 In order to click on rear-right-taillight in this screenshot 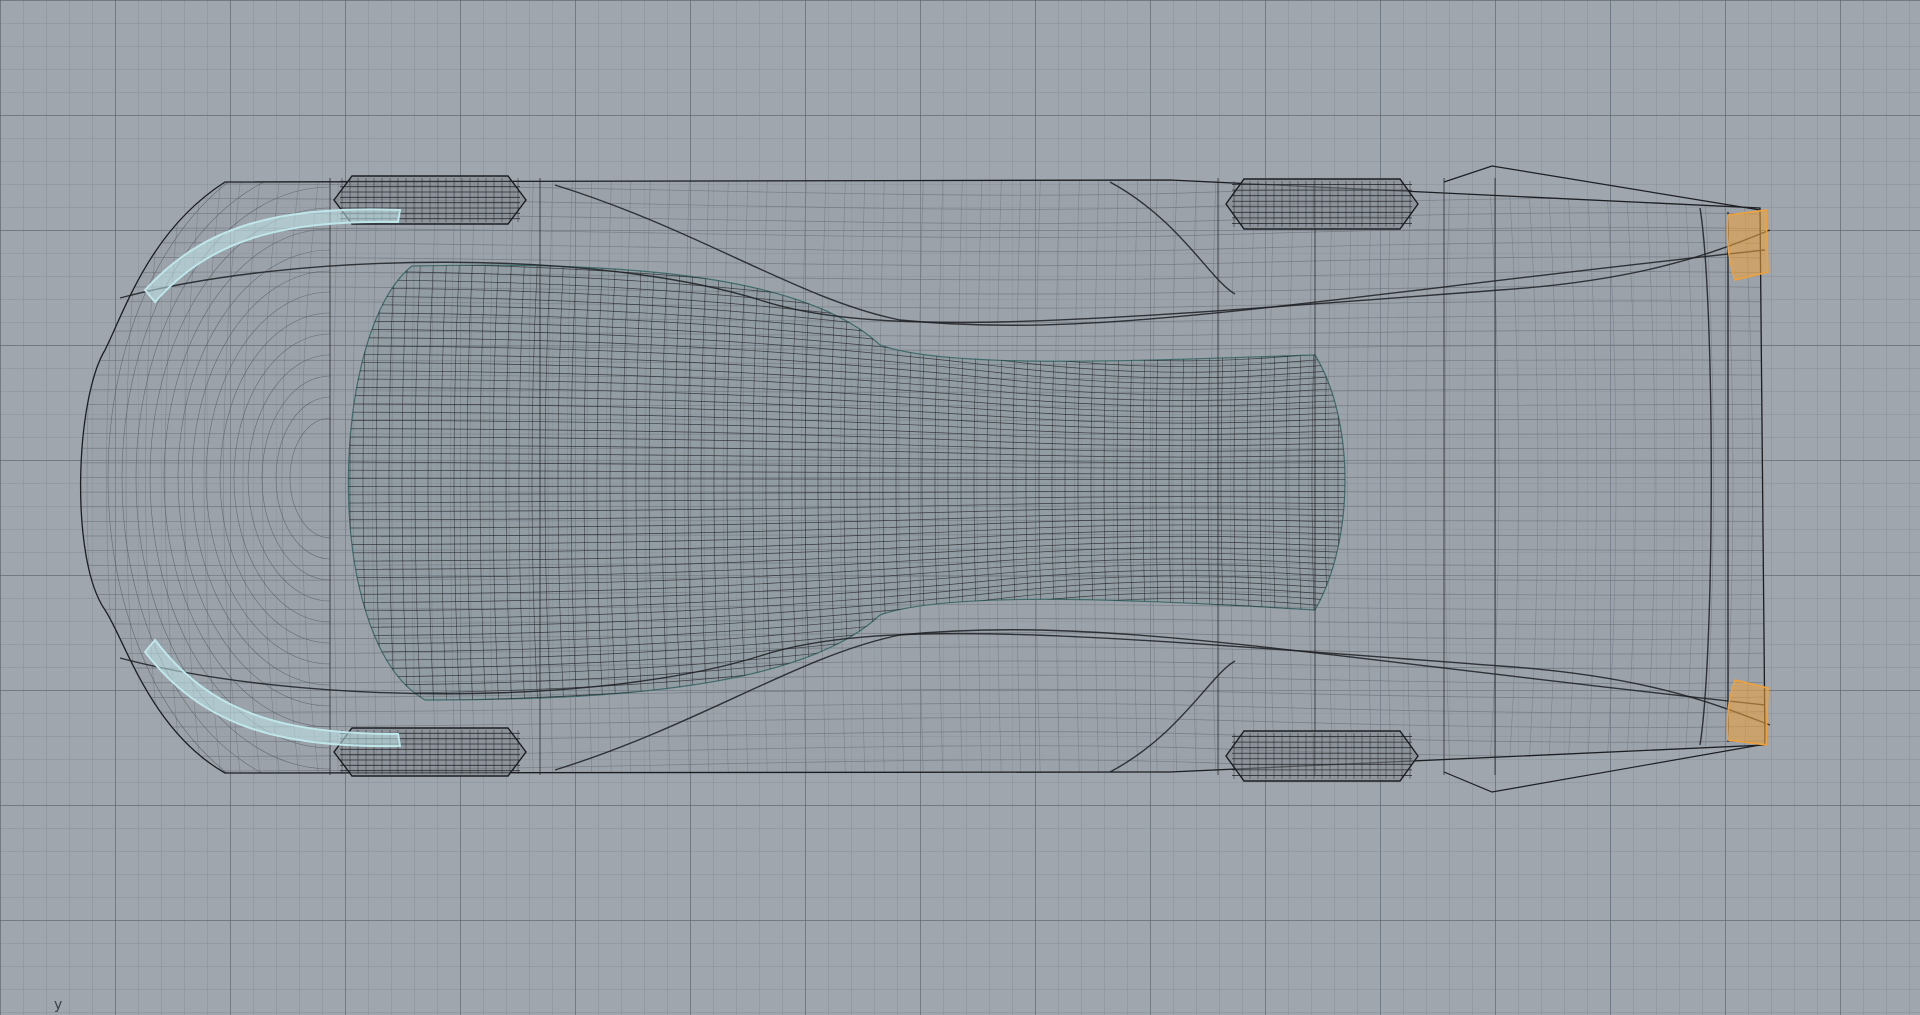, I will do `click(1747, 712)`.